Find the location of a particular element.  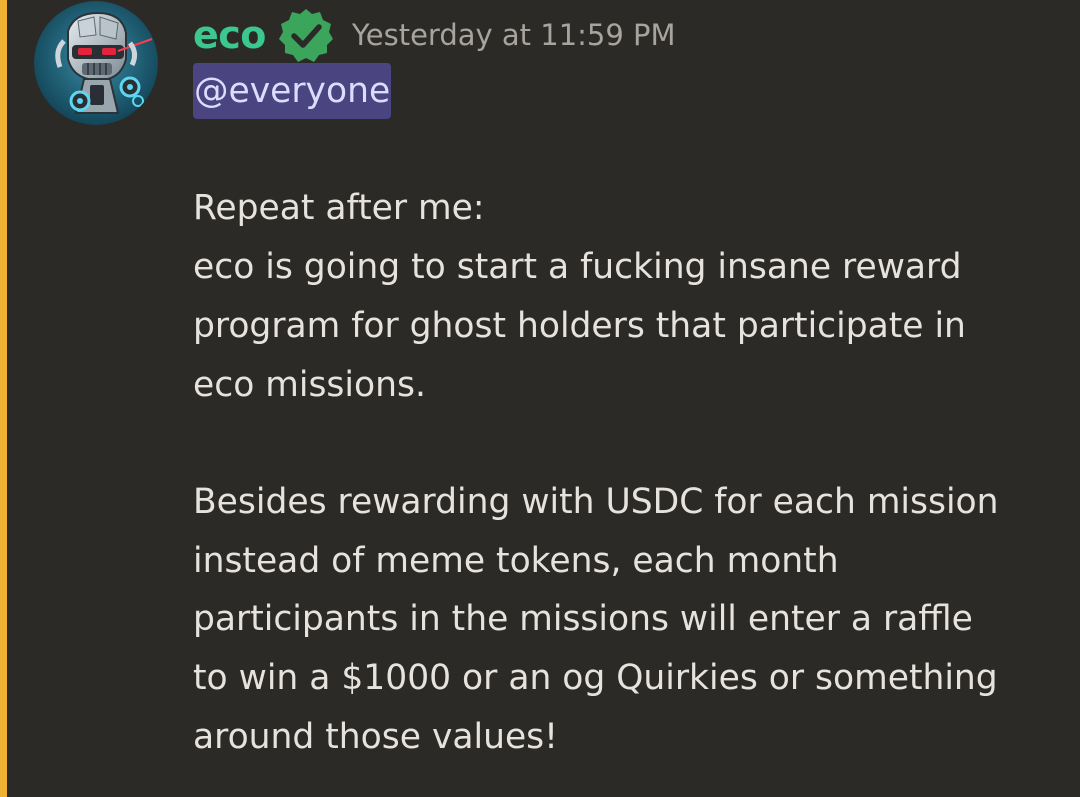

everyone-mention: @everyone is located at coordinates (292, 91).